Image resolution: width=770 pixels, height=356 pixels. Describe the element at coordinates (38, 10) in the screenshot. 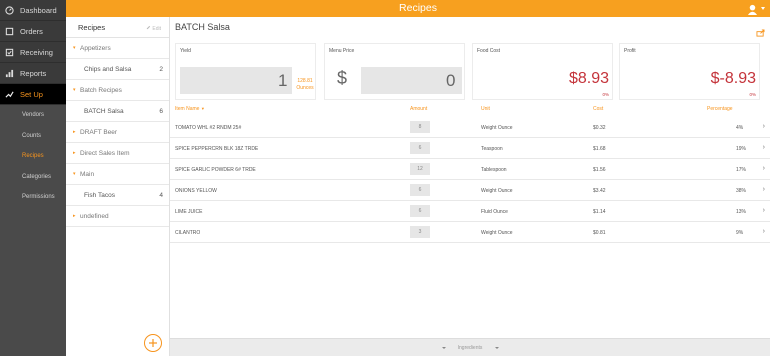

I see `nav-label: Dashboard` at that location.